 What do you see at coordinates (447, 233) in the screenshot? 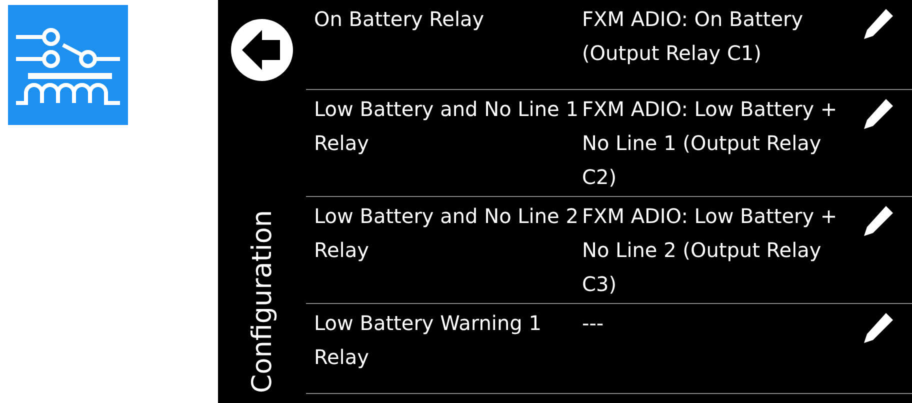
I see `setting-label: Low Battery and No Line 2 Relay` at bounding box center [447, 233].